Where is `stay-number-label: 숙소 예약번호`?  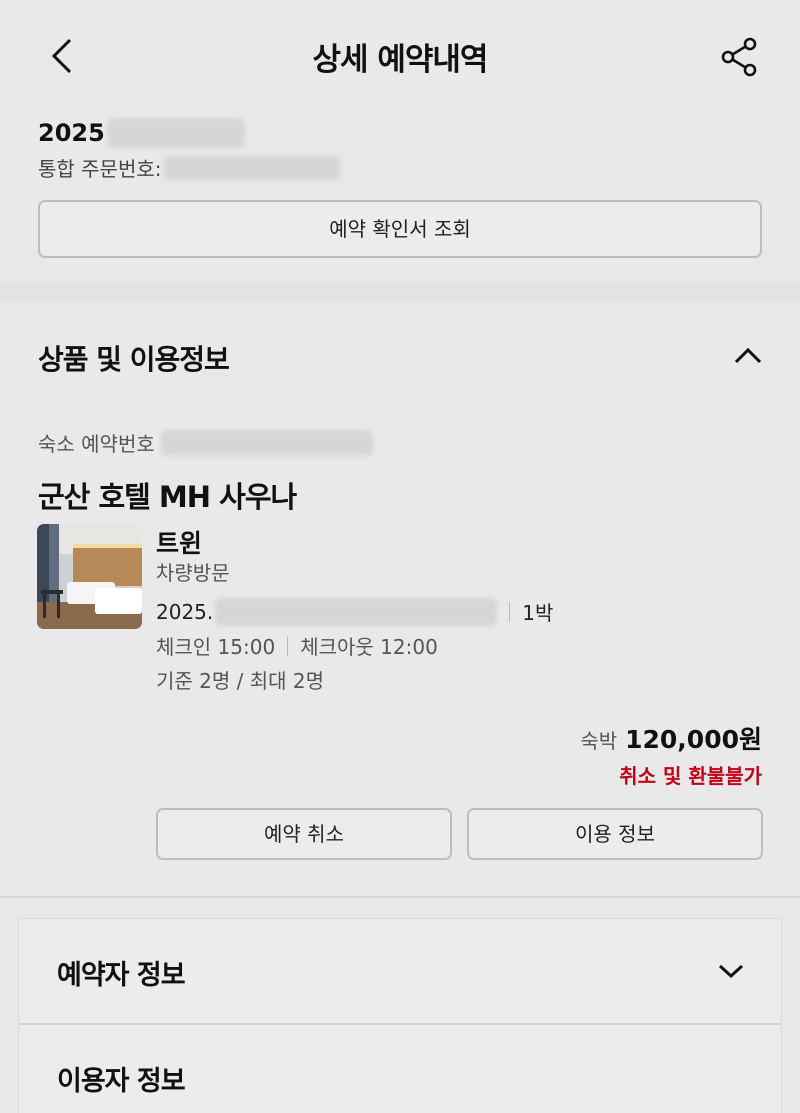
stay-number-label: 숙소 예약번호 is located at coordinates (96, 444).